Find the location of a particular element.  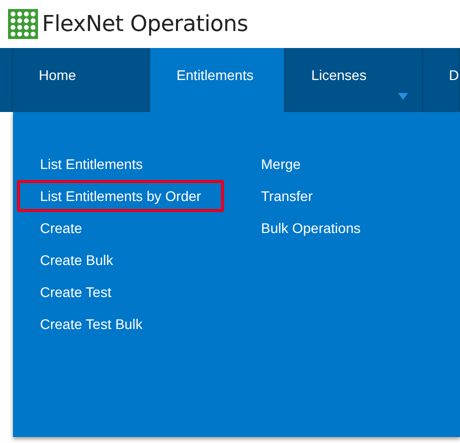

logo-text: FlexNet Operations is located at coordinates (145, 24).